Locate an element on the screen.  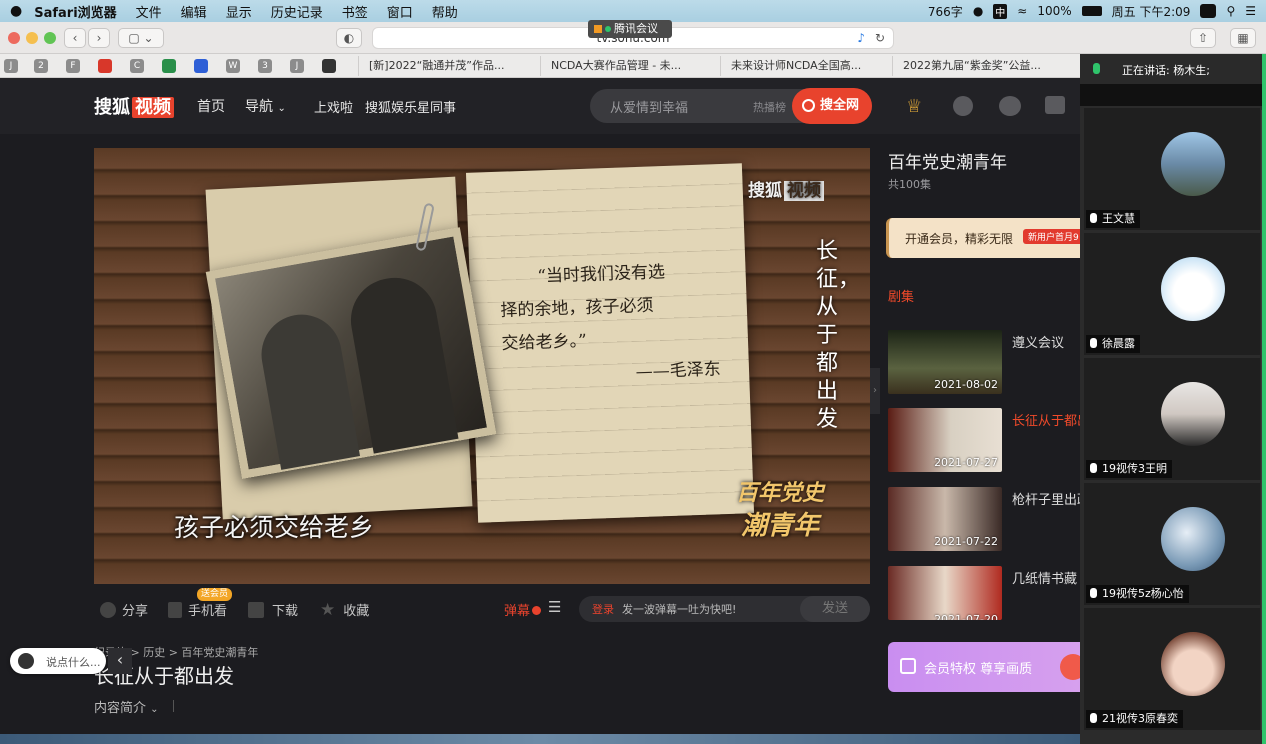
back-button: ‹ is located at coordinates (75, 38).